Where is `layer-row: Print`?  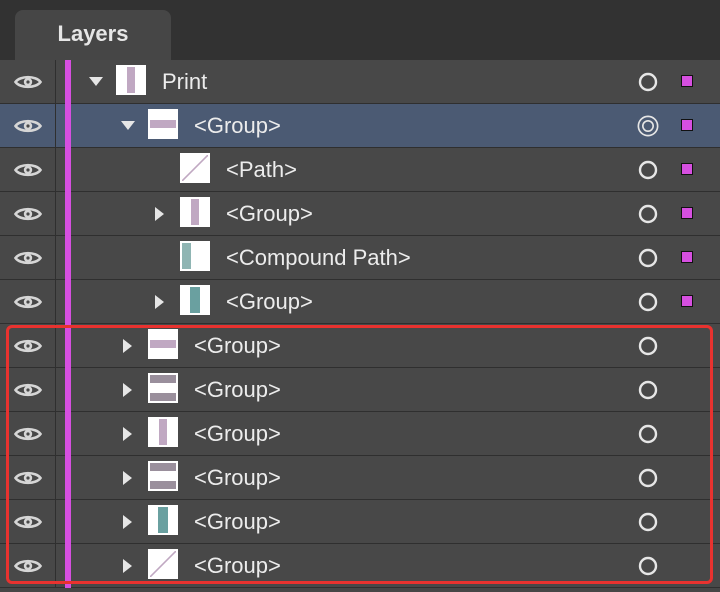 layer-row: Print is located at coordinates (360, 82).